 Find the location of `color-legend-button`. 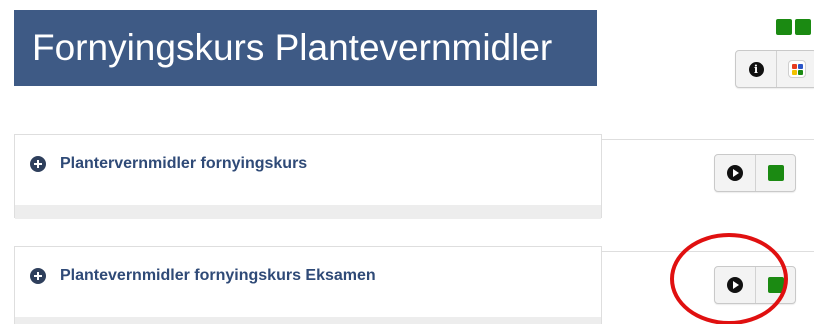

color-legend-button is located at coordinates (795, 69).